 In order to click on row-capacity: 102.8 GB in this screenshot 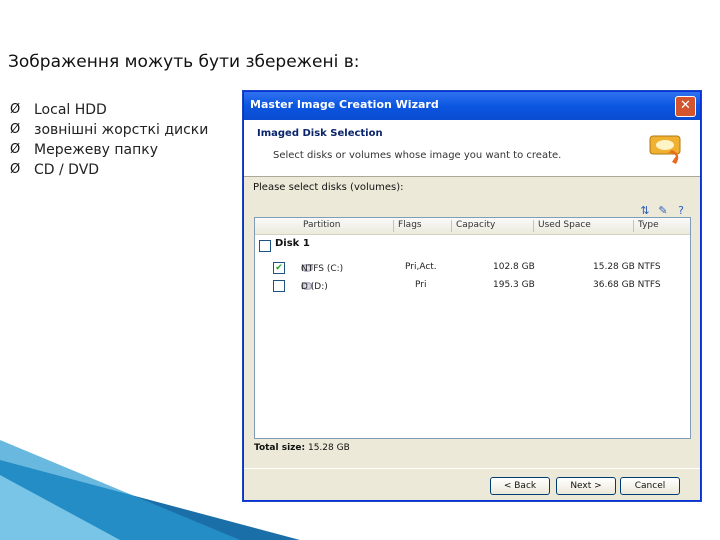, I will do `click(514, 267)`.